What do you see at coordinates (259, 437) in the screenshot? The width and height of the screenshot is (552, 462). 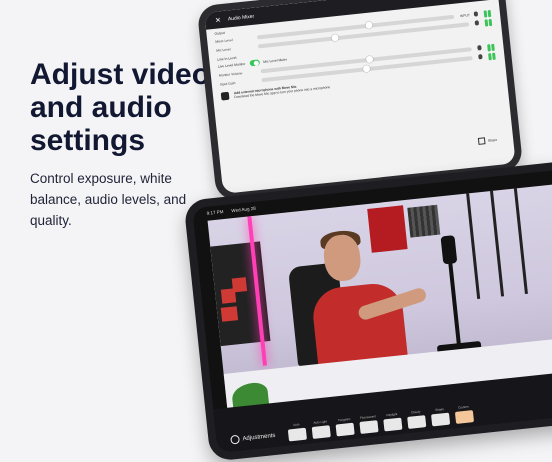 I see `adjustments-label: Adjustments` at bounding box center [259, 437].